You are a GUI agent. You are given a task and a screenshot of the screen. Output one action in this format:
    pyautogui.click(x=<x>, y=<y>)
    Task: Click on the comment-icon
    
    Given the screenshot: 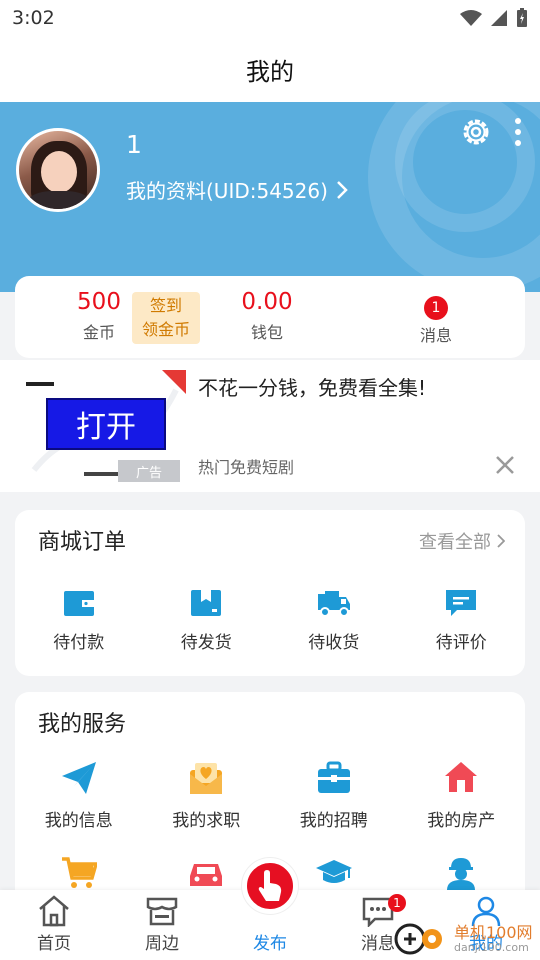 What is the action you would take?
    pyautogui.click(x=461, y=603)
    